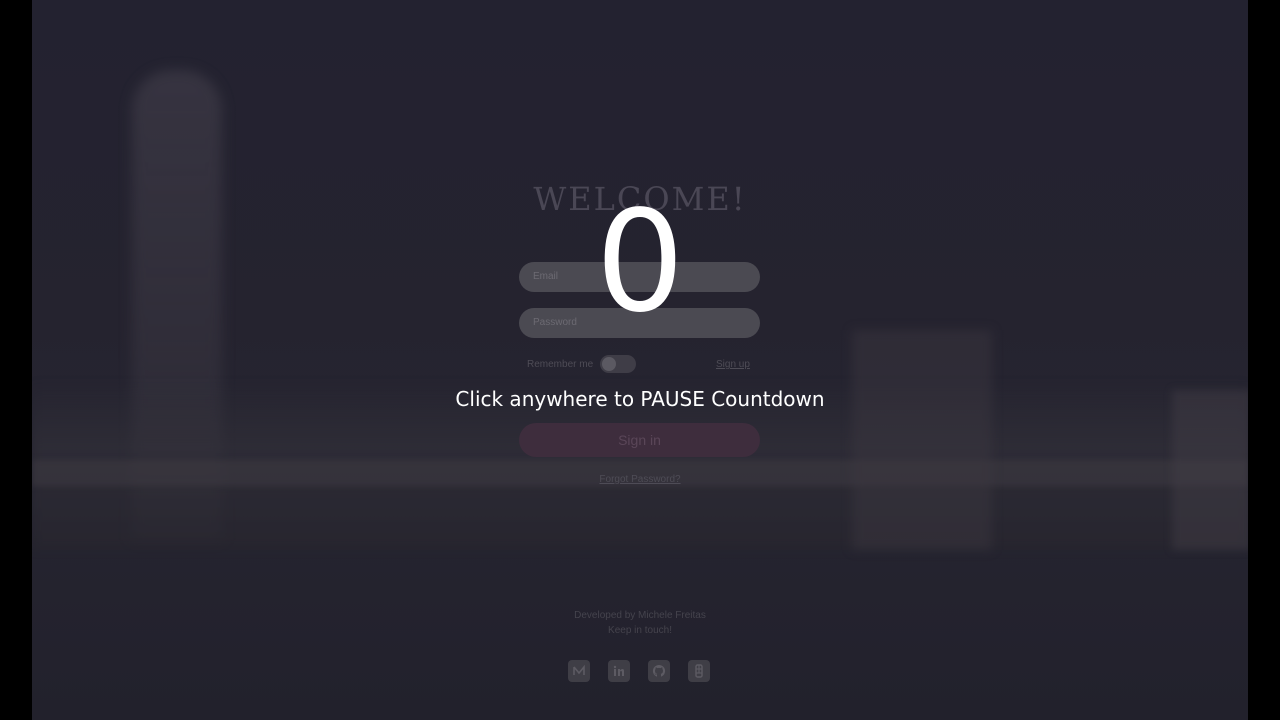 The image size is (1280, 720). Describe the element at coordinates (640, 262) in the screenshot. I see `countdown-number: 0` at that location.